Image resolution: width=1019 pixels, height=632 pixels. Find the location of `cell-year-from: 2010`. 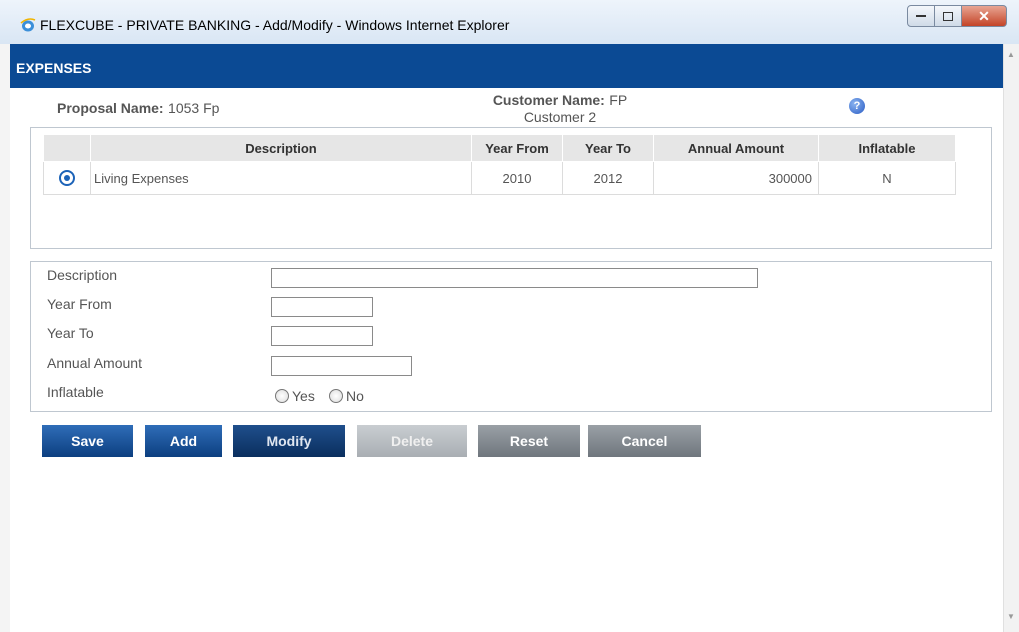

cell-year-from: 2010 is located at coordinates (517, 178).